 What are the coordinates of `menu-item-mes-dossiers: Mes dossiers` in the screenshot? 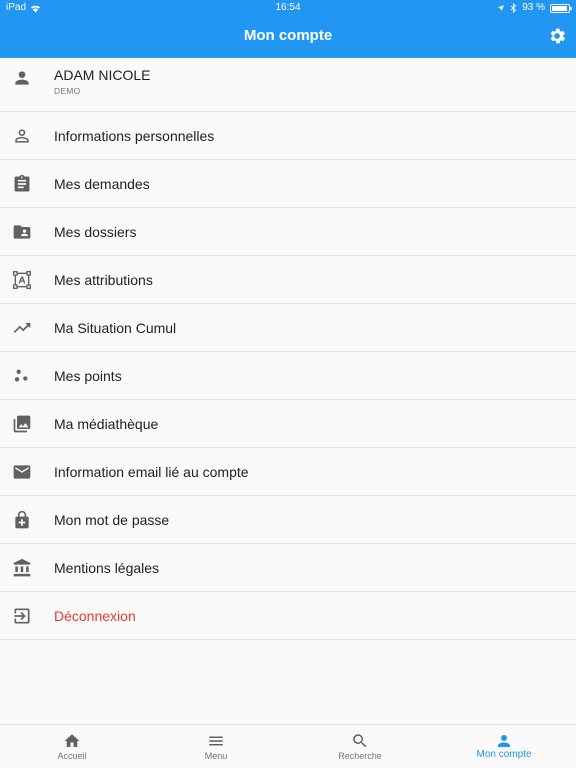 It's located at (288, 232).